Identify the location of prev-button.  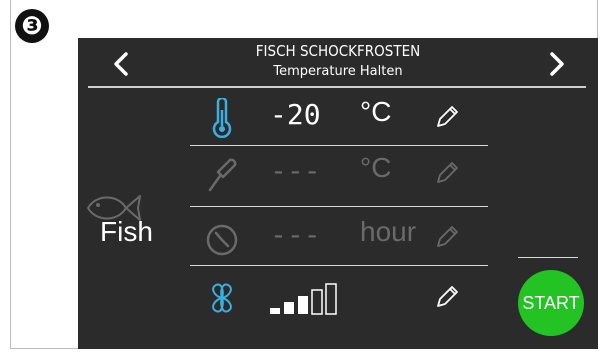
(122, 64).